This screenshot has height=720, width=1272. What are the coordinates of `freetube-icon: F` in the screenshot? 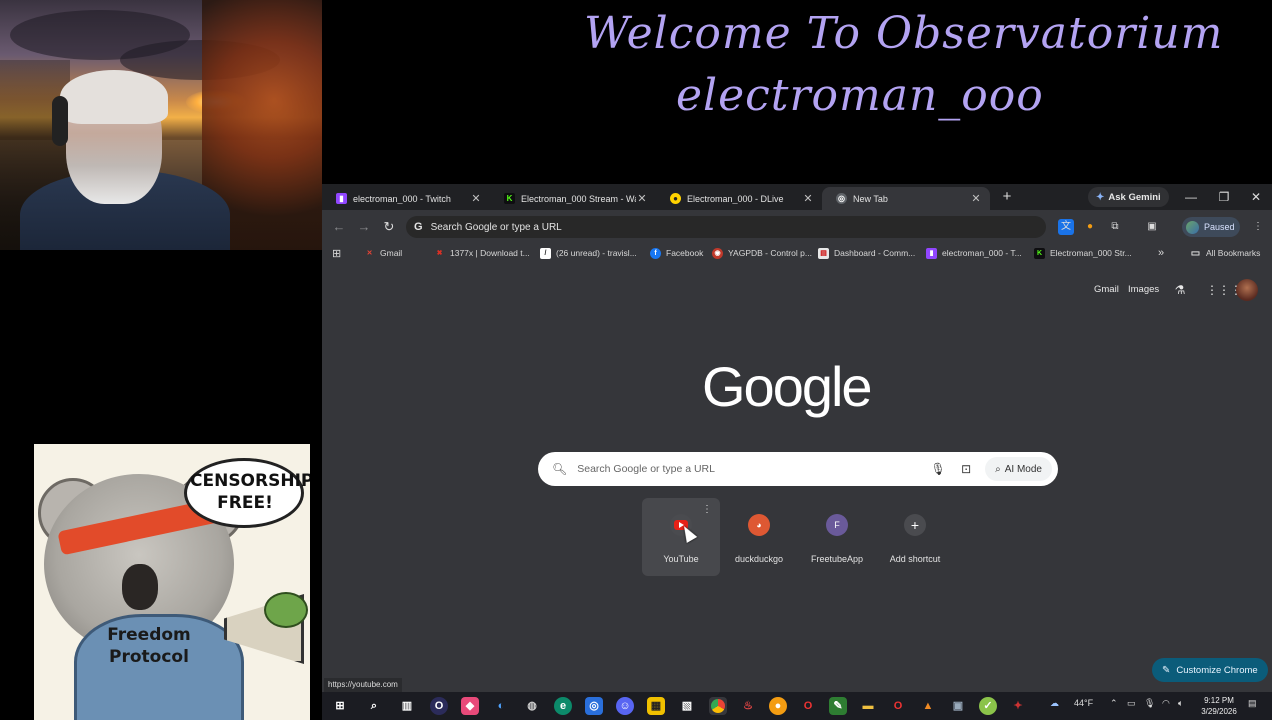 It's located at (837, 525).